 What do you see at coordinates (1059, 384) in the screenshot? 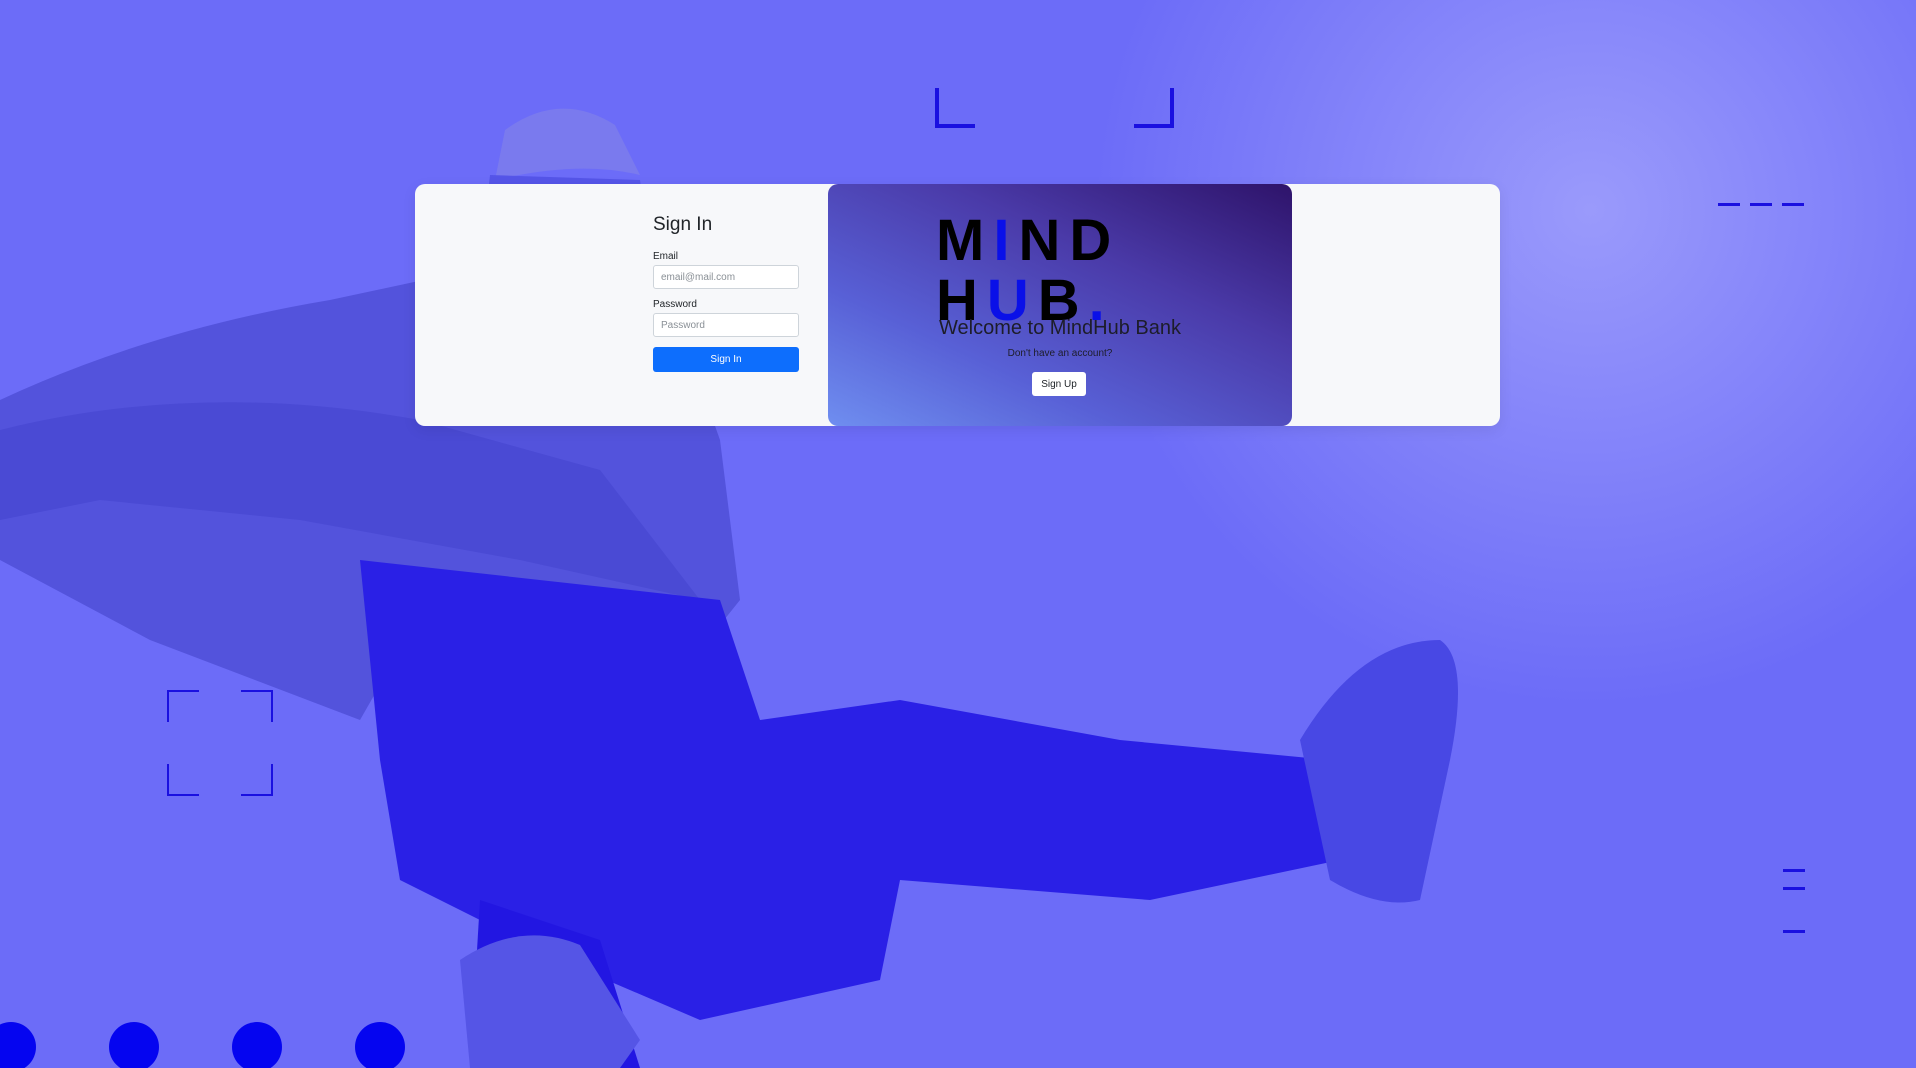
I see `signup-button: Sign Up` at bounding box center [1059, 384].